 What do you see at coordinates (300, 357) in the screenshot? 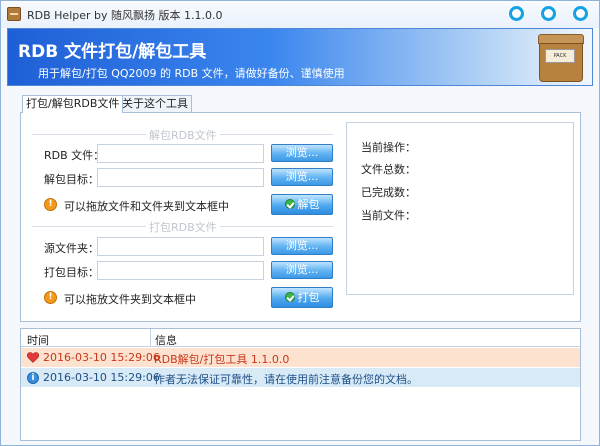
I see `log-row: 2016-03-10 15:29:06 RDB解包/打包工具 1.1.0.0` at bounding box center [300, 357].